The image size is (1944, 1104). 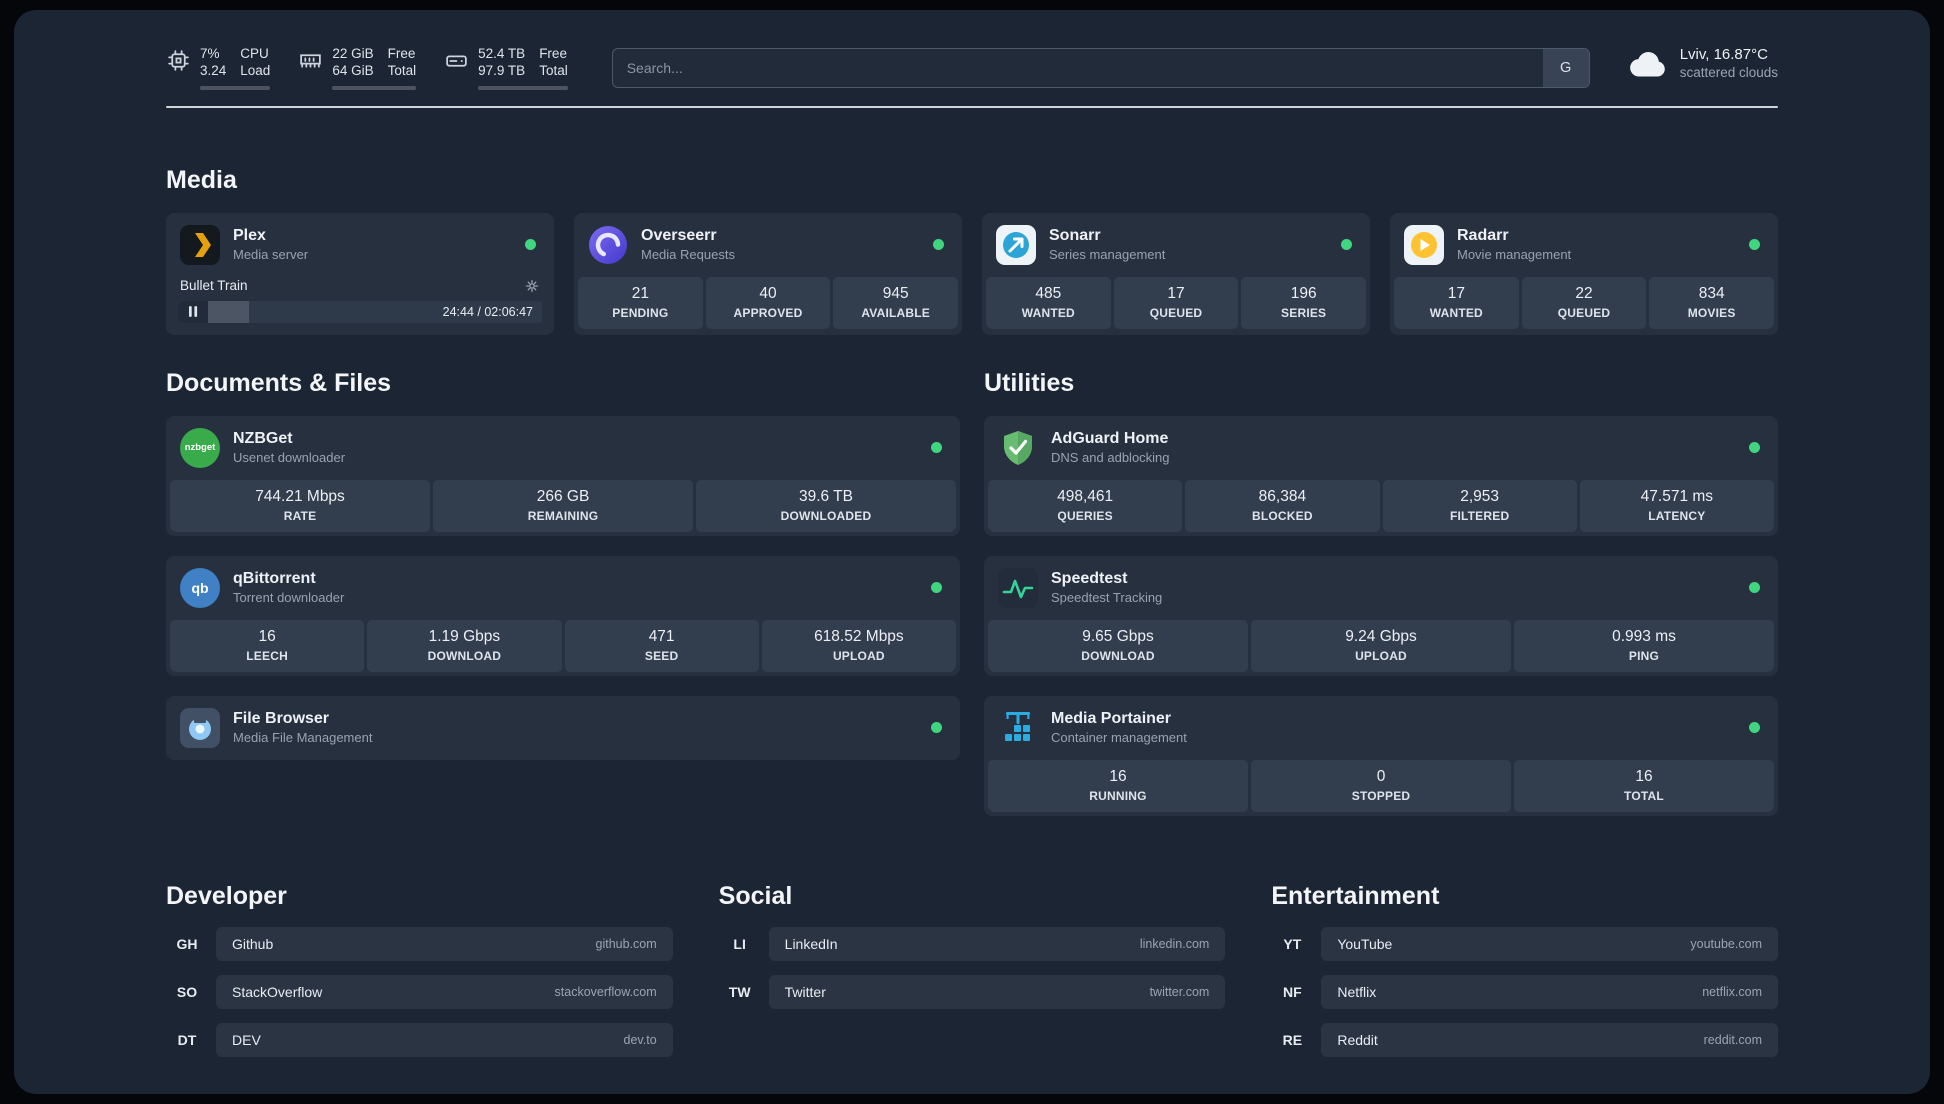 What do you see at coordinates (523, 68) in the screenshot?
I see `disk-stats: 52.4 TB Free 97.9 TB Total` at bounding box center [523, 68].